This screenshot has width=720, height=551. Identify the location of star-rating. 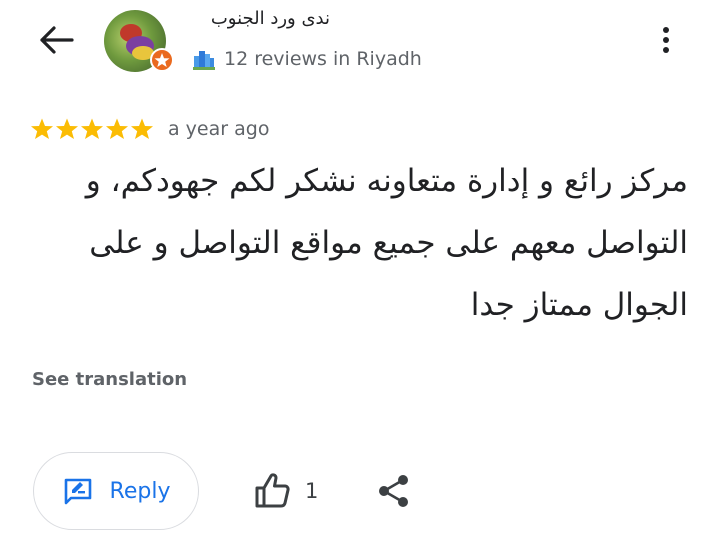
(92, 129).